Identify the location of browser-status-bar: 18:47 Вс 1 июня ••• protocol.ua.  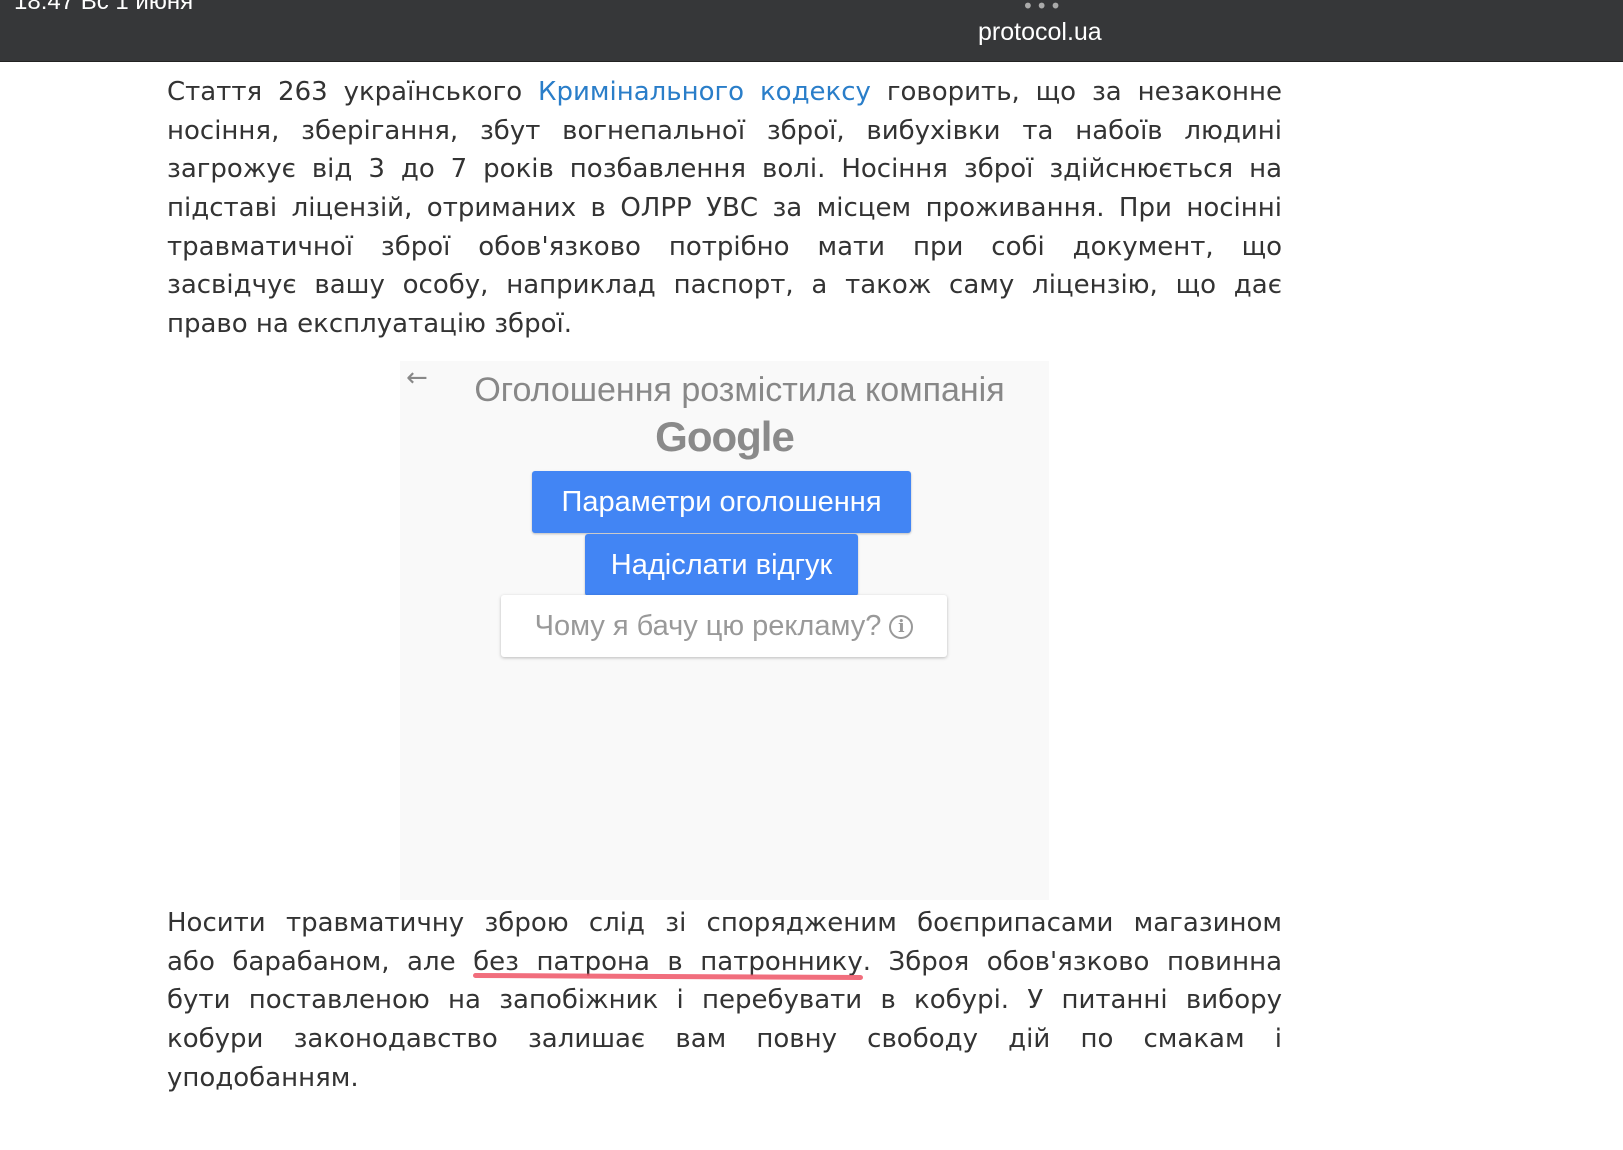
(811, 31).